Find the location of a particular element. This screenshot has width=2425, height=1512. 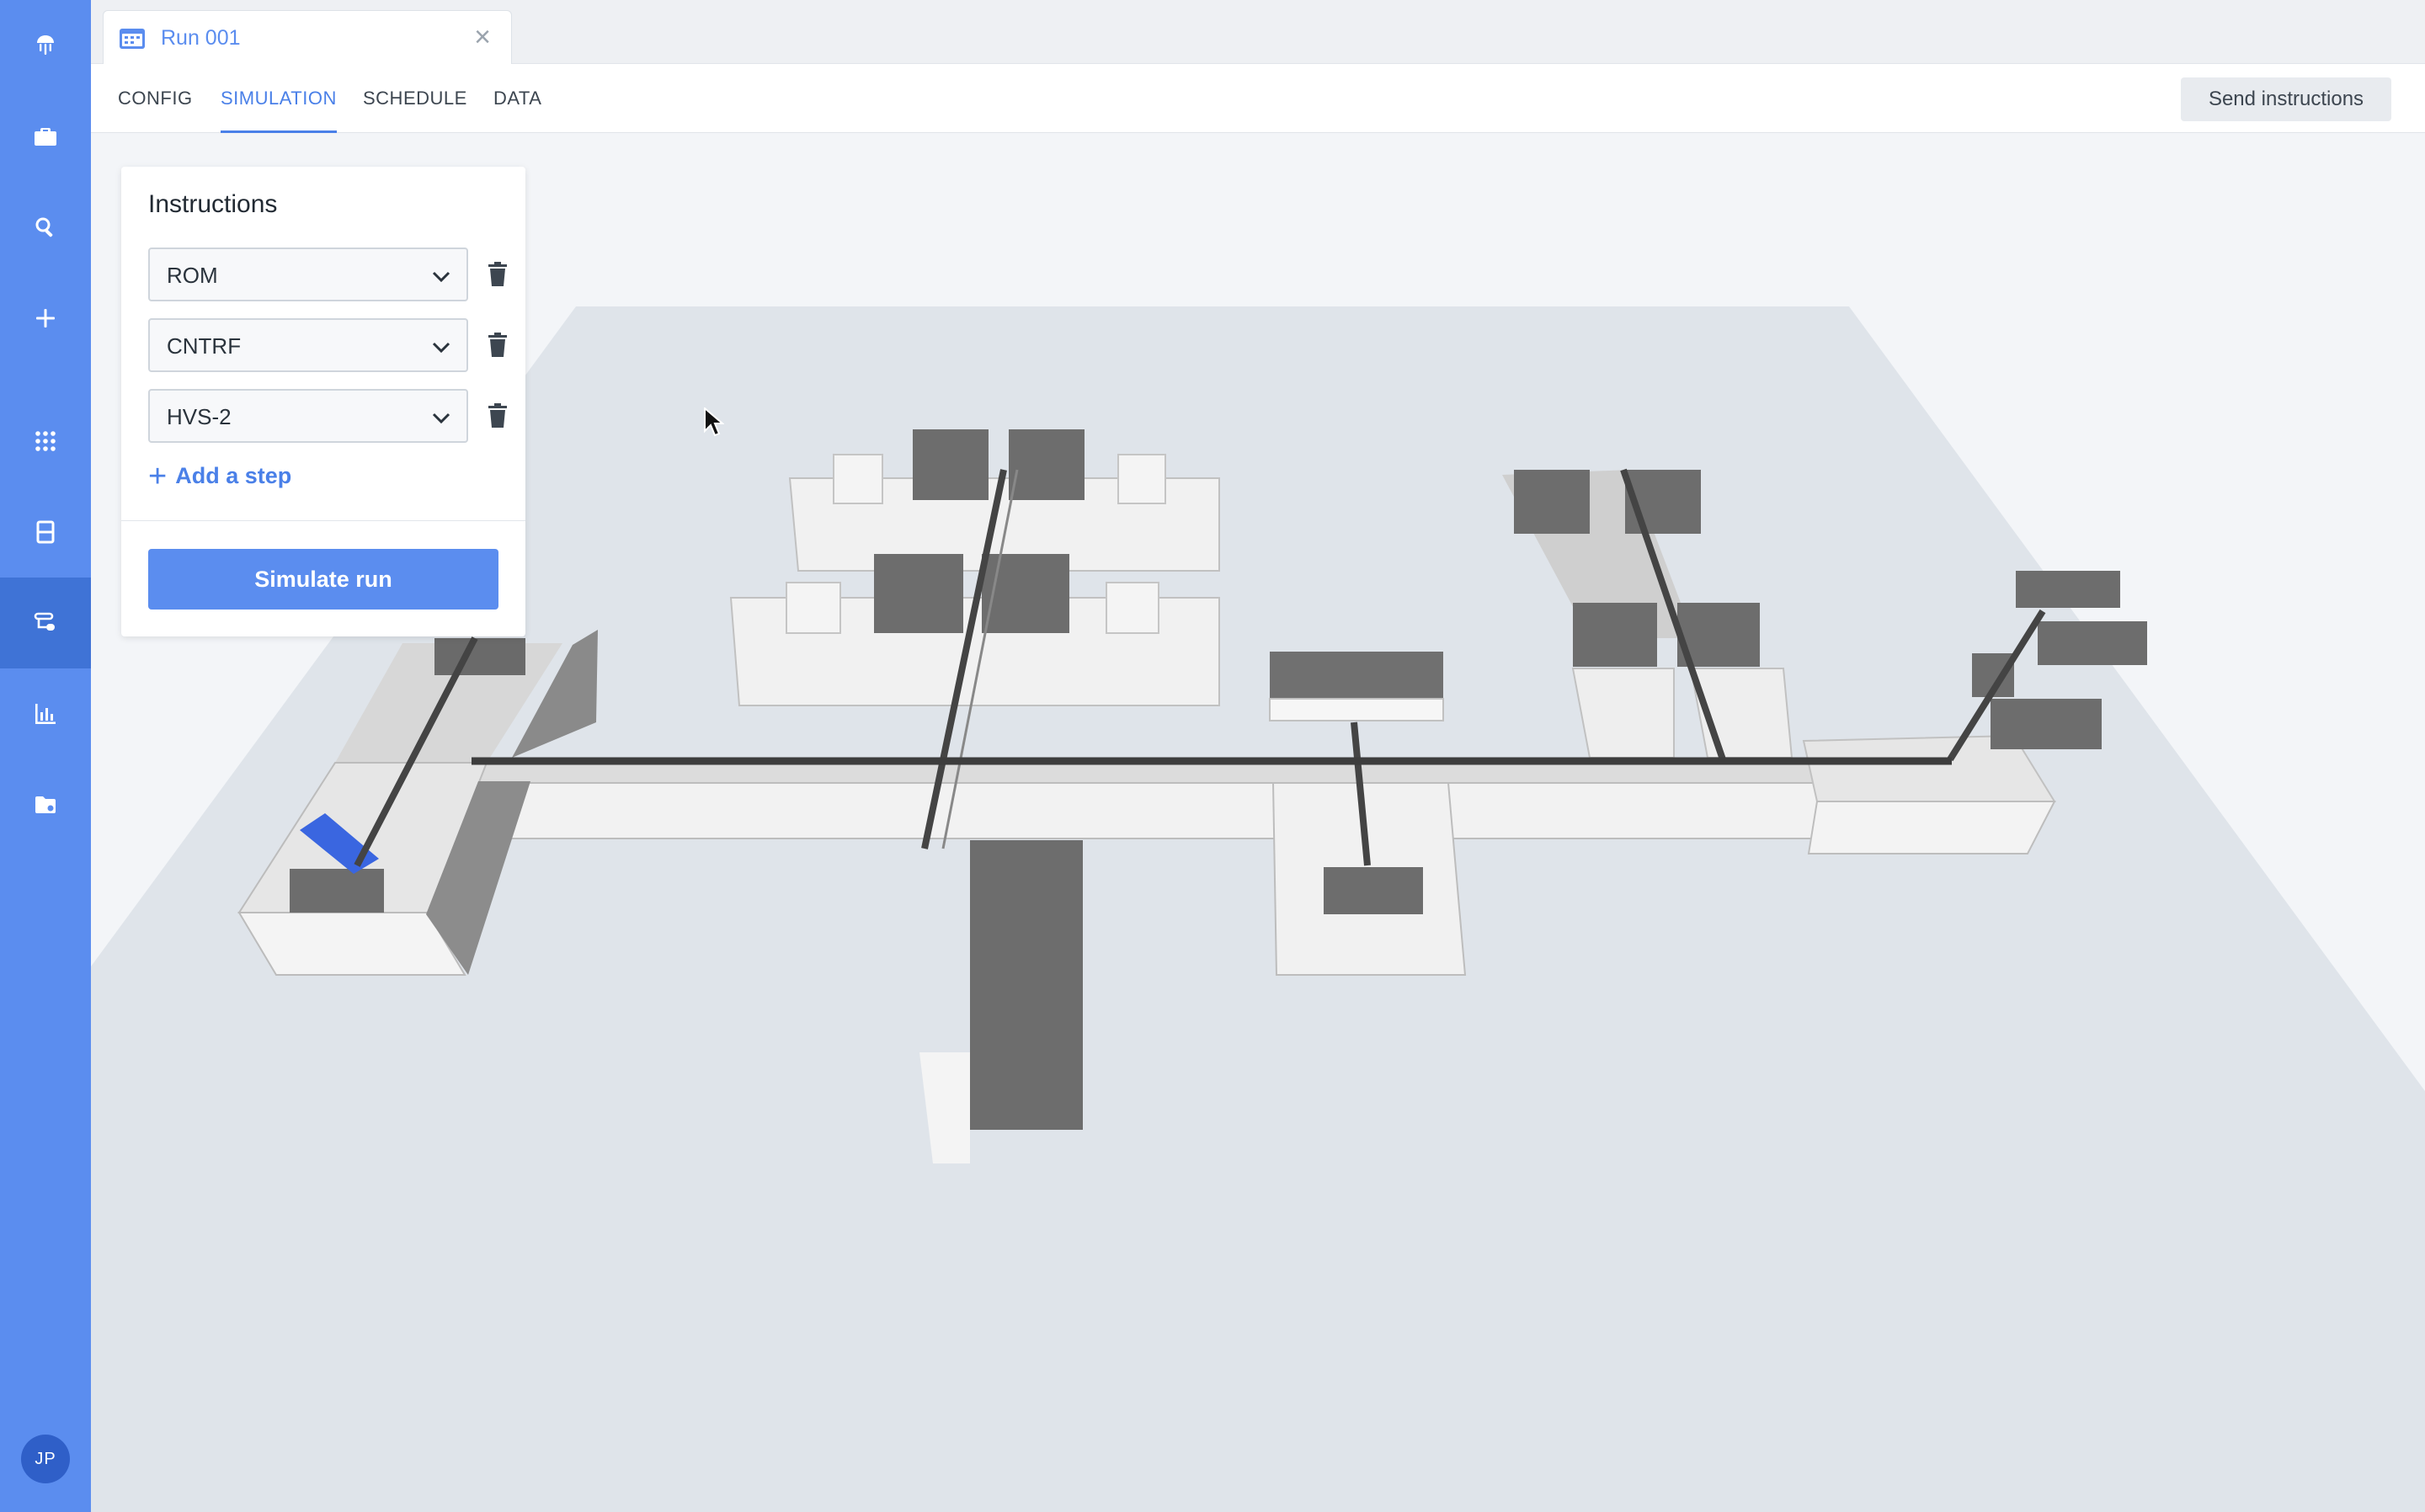

folder-icon is located at coordinates (45, 805).